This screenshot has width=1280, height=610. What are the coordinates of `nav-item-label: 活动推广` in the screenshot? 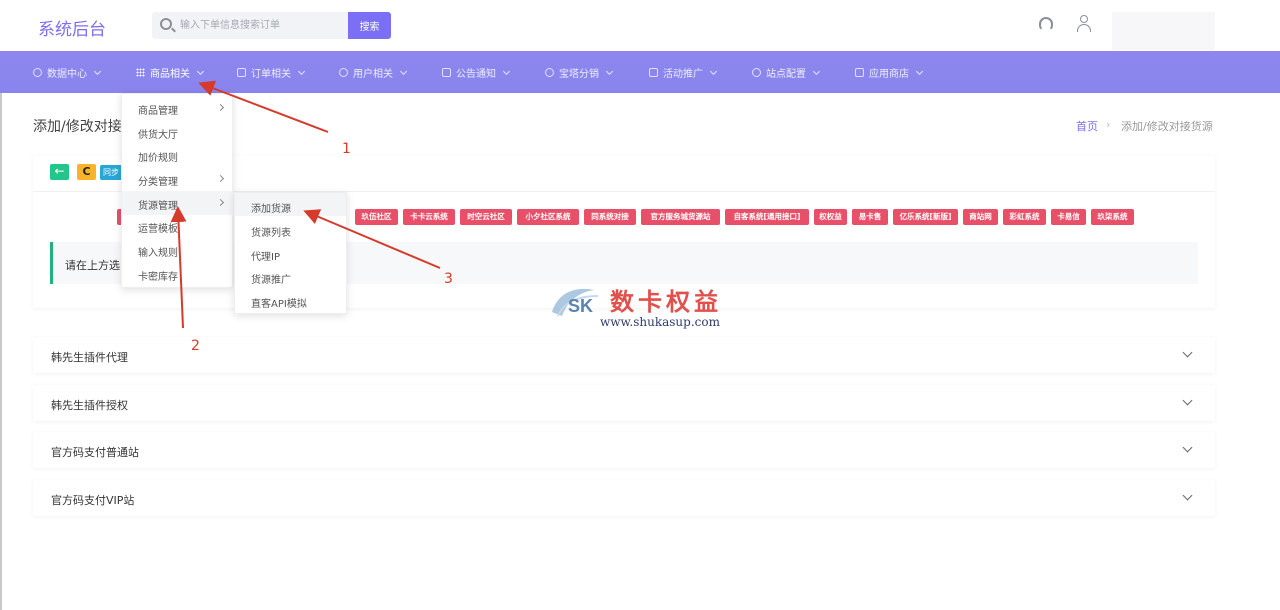 It's located at (683, 74).